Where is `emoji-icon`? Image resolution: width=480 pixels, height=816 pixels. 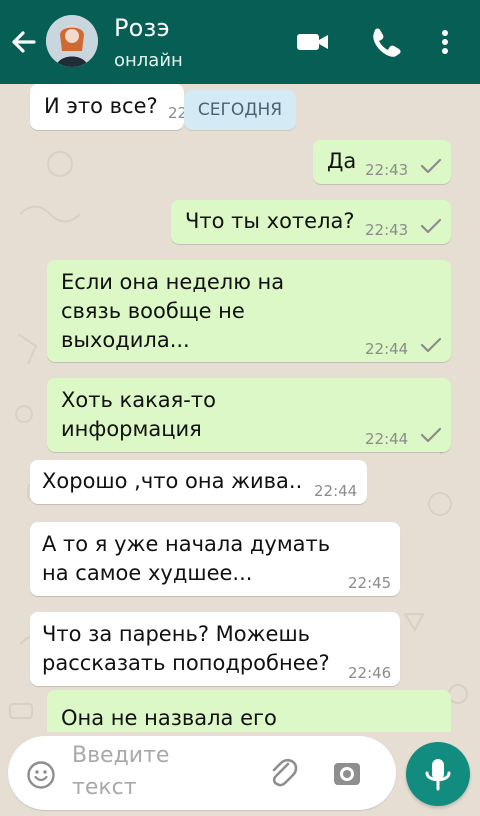 emoji-icon is located at coordinates (41, 775).